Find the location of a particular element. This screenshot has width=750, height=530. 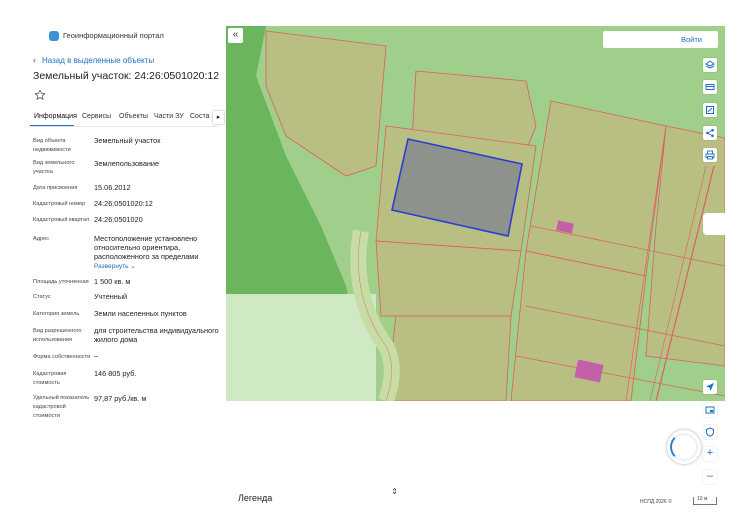

share-button is located at coordinates (710, 133).